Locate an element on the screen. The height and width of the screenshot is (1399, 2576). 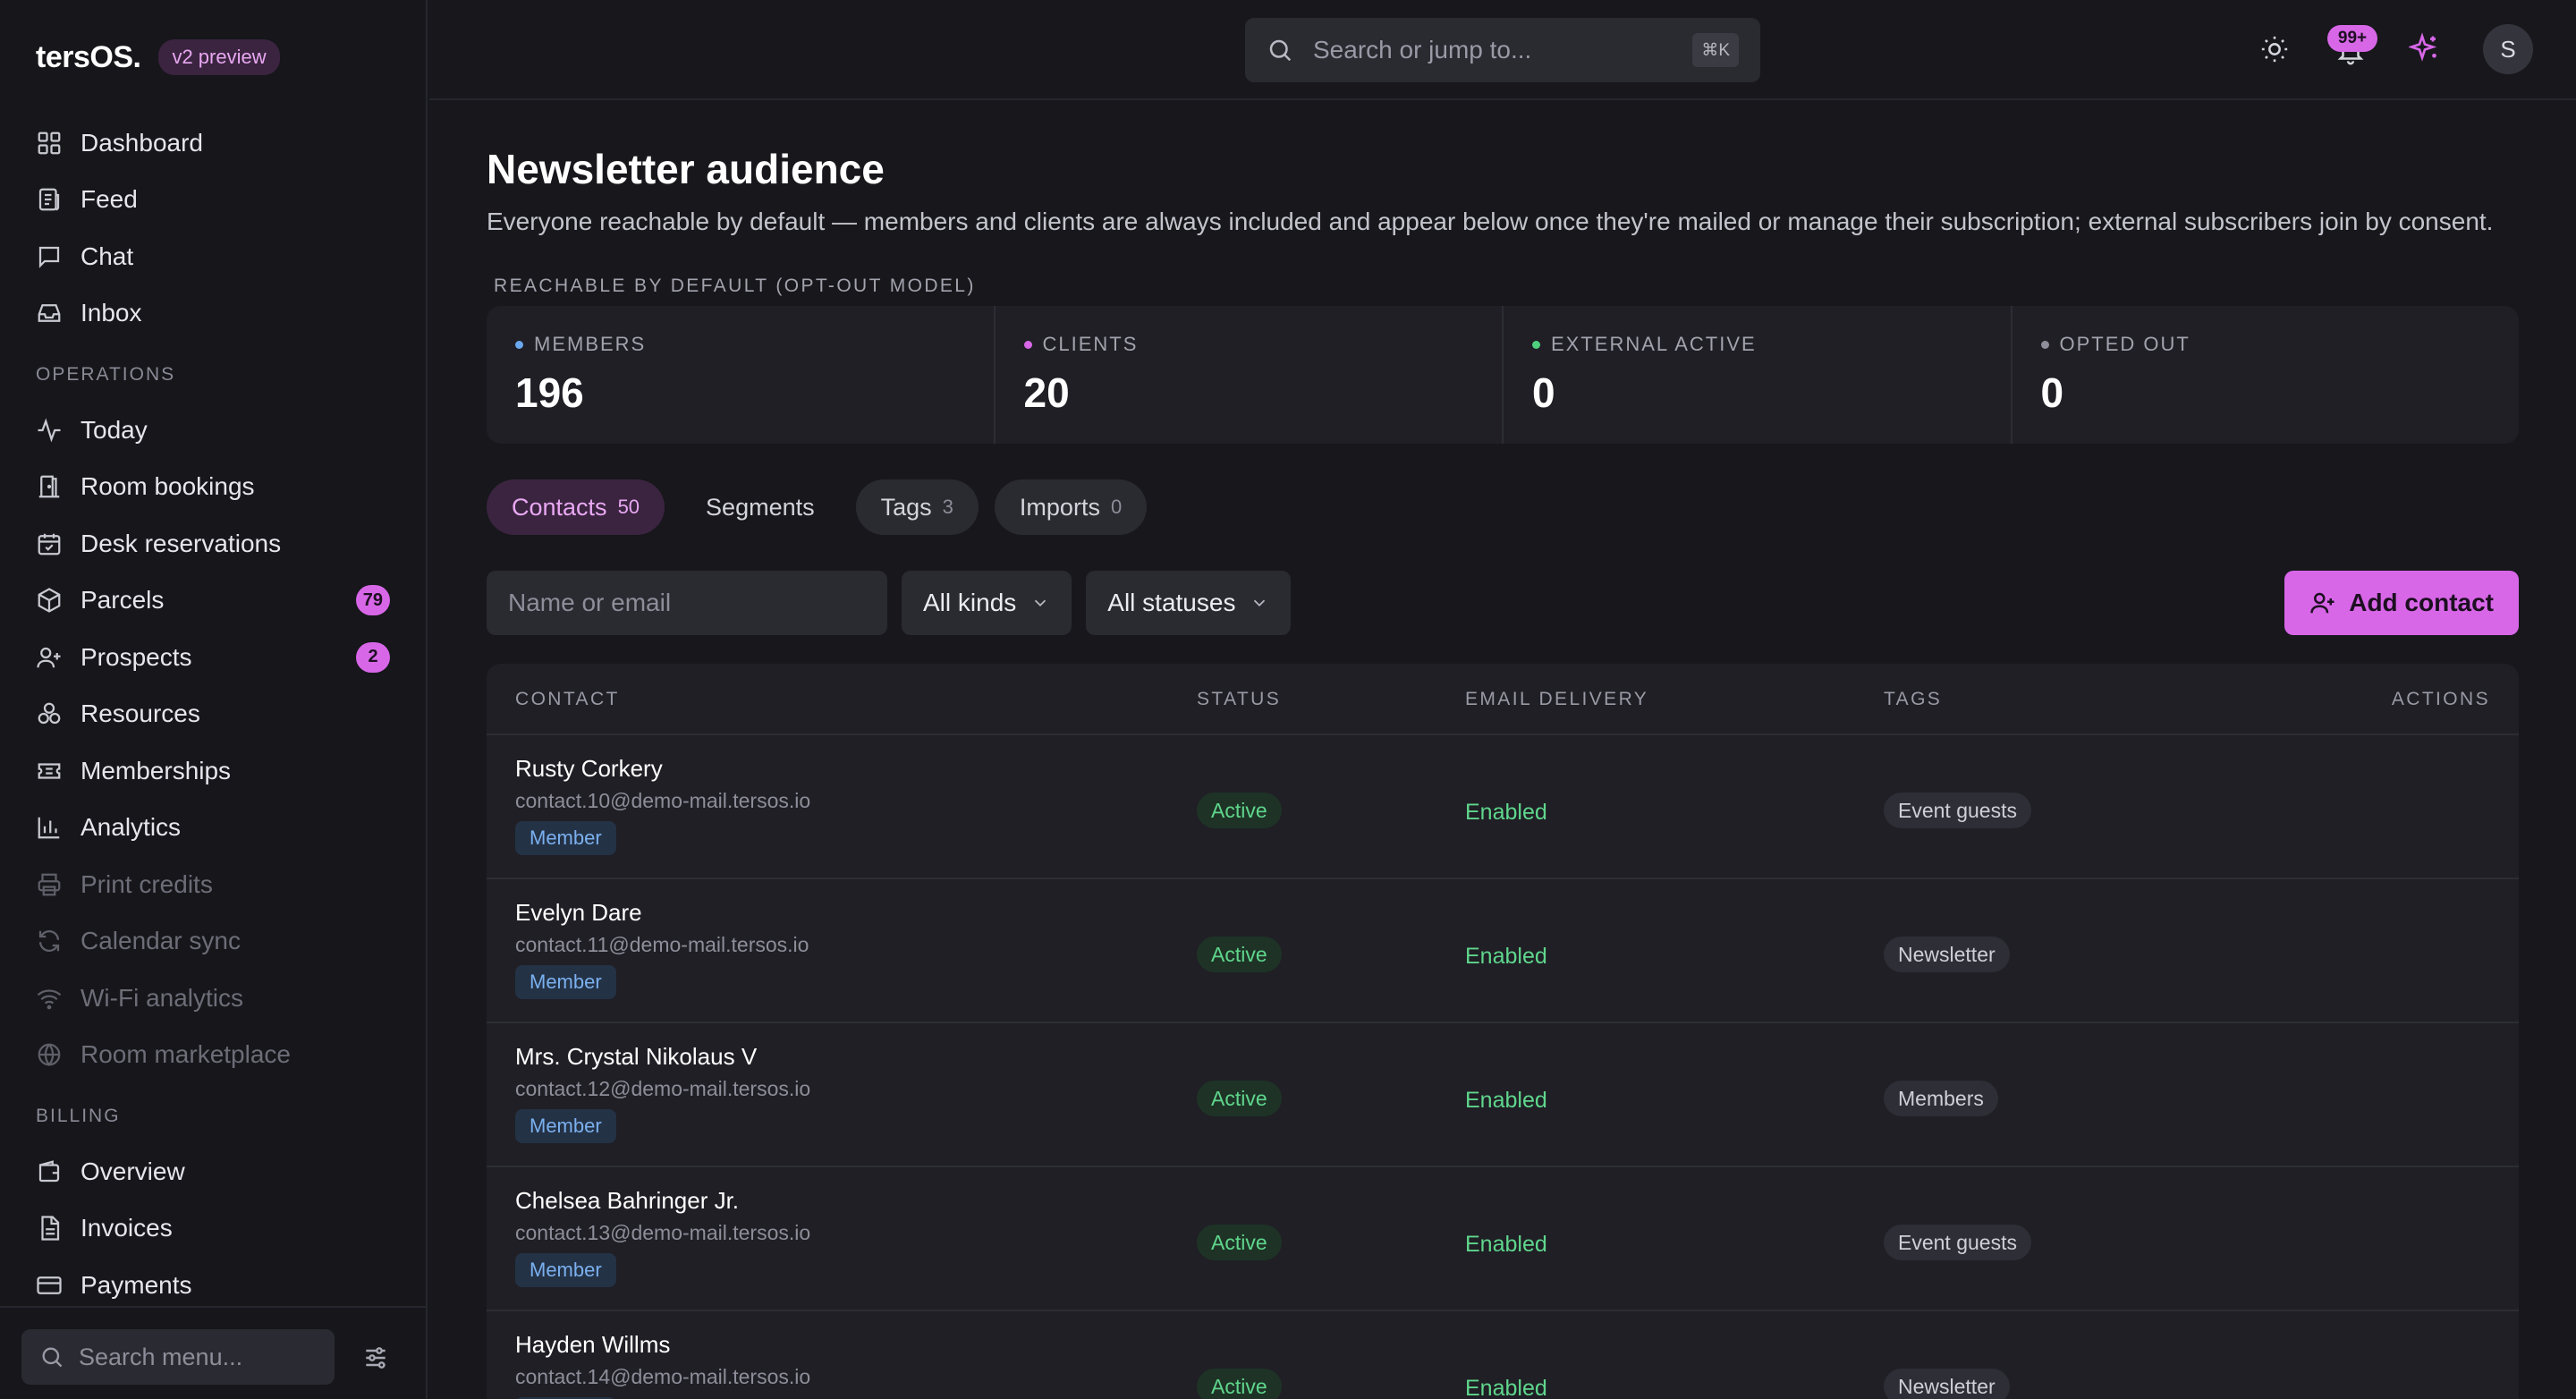
contact-search-field is located at coordinates (687, 603).